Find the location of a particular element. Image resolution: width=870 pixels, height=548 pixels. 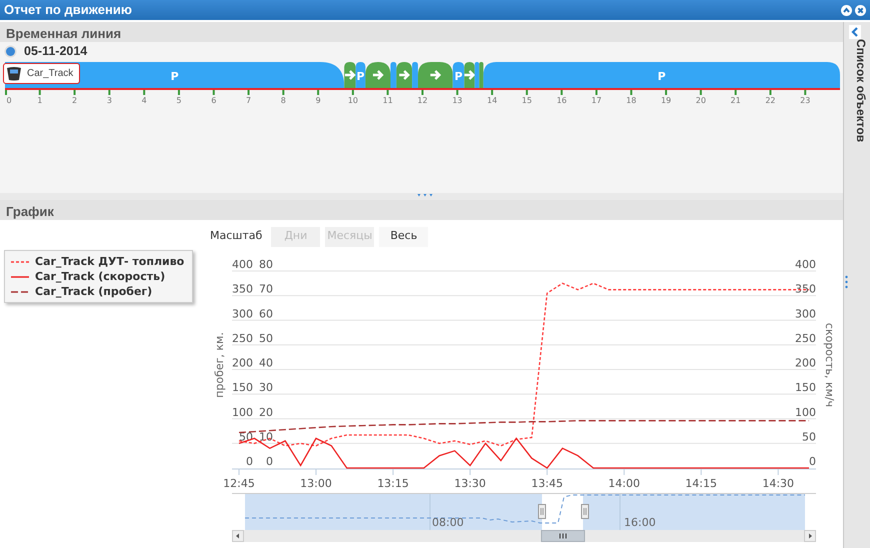

axis-label: 13:30 is located at coordinates (470, 483).